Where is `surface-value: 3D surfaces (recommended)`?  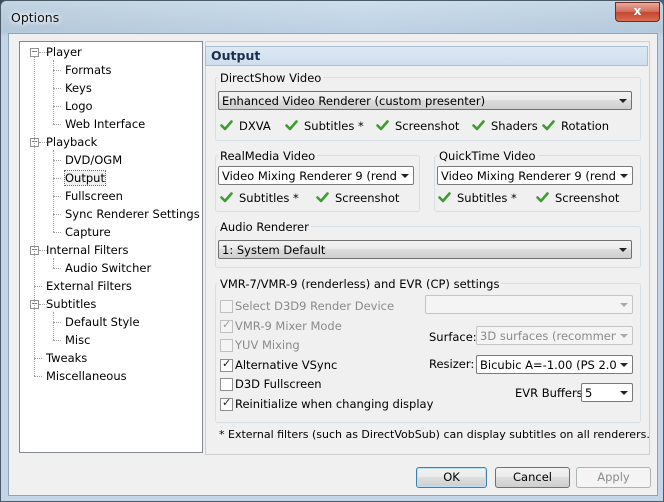 surface-value: 3D surfaces (recommended) is located at coordinates (548, 336).